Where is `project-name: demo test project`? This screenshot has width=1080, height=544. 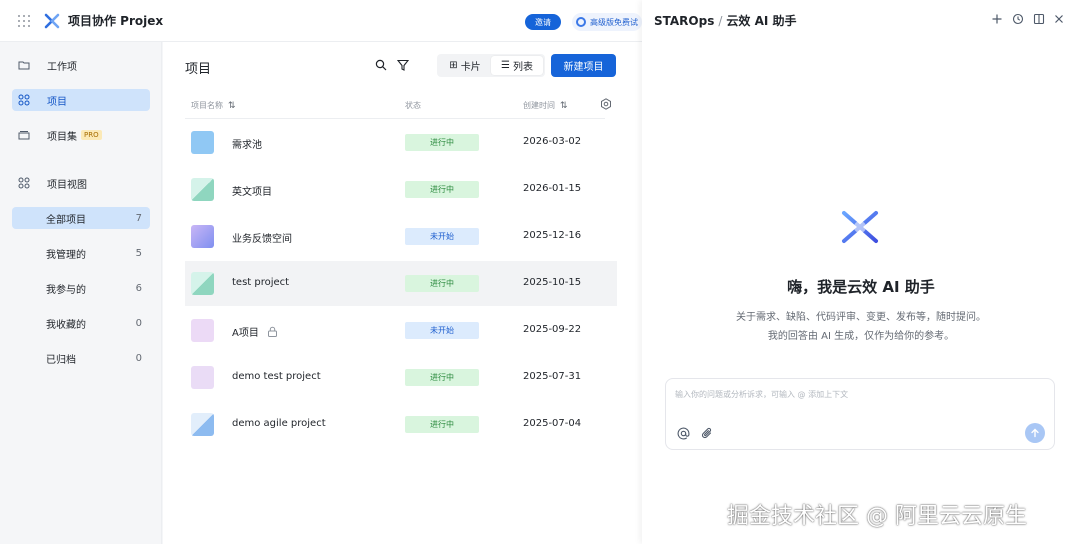
project-name: demo test project is located at coordinates (276, 376).